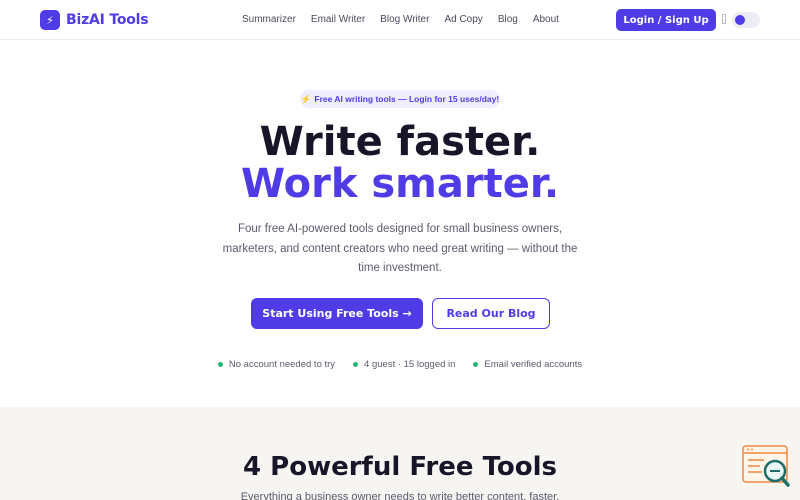  I want to click on theme-icon, so click(724, 19).